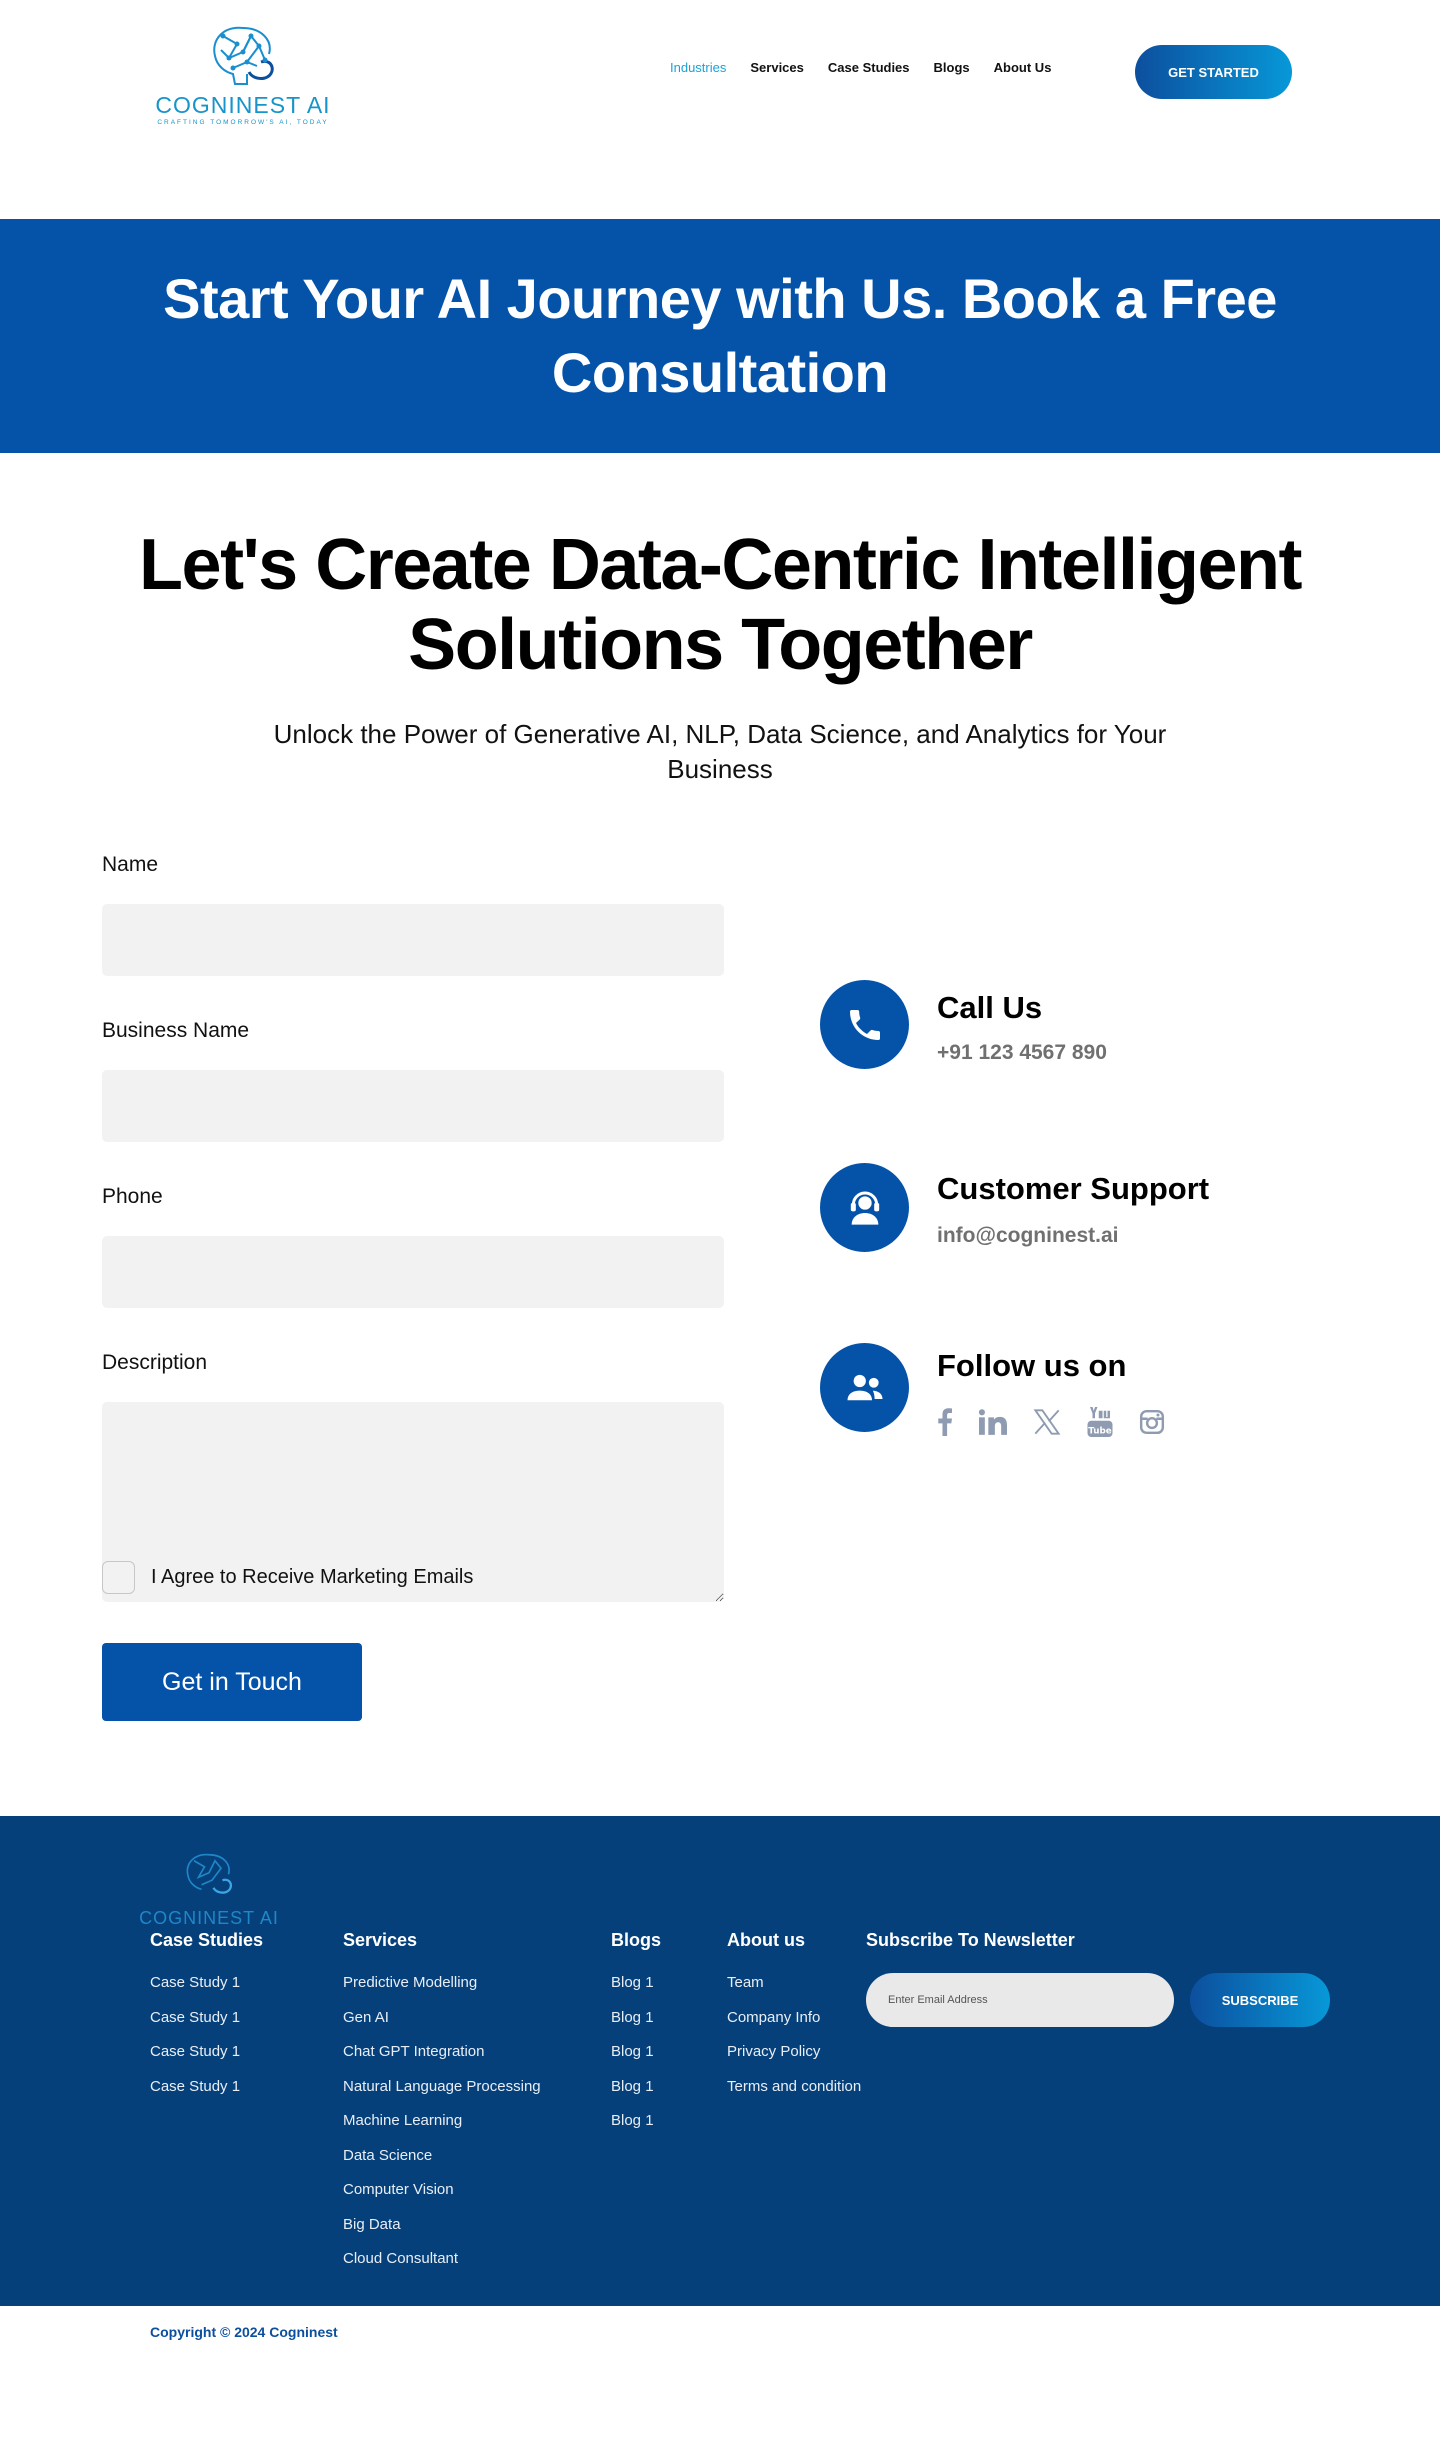  I want to click on footer-logo: COGNINEST AI, so click(209, 1883).